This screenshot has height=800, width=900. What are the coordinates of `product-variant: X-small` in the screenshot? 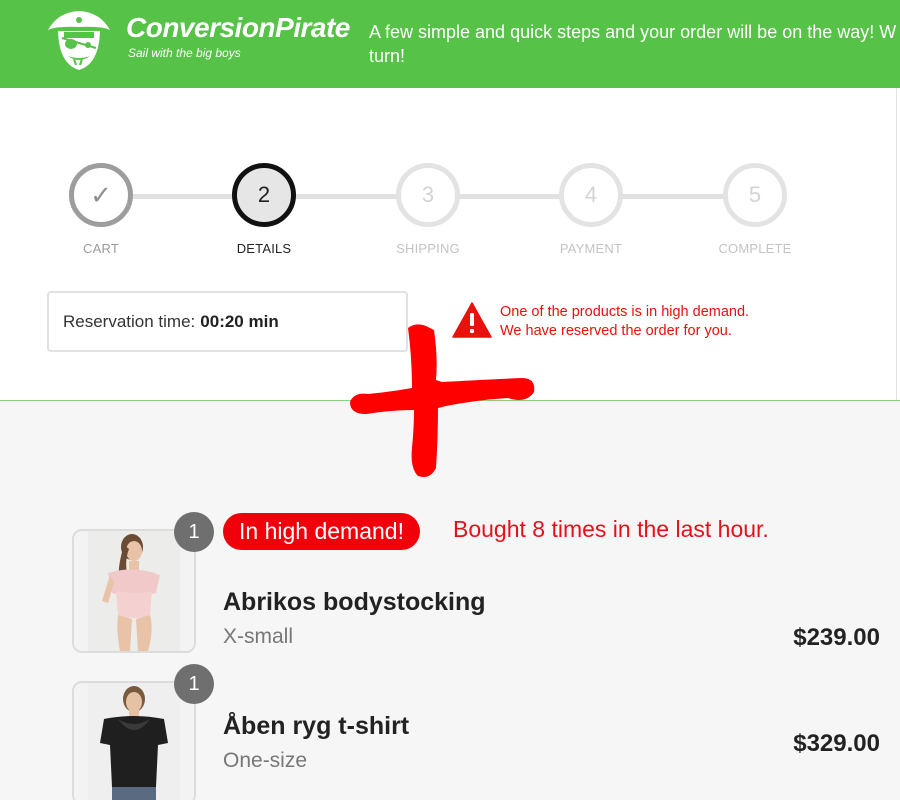 It's located at (258, 636).